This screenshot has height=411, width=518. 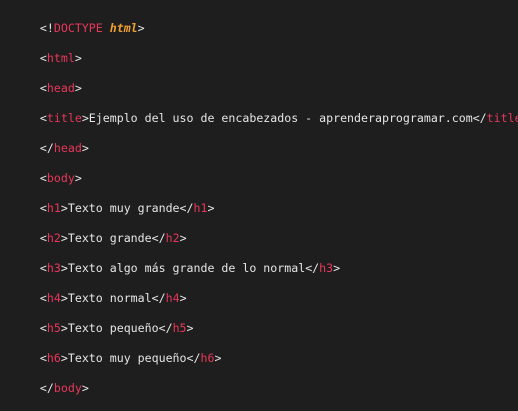 I want to click on doctype-close-punct: >, so click(x=141, y=28).